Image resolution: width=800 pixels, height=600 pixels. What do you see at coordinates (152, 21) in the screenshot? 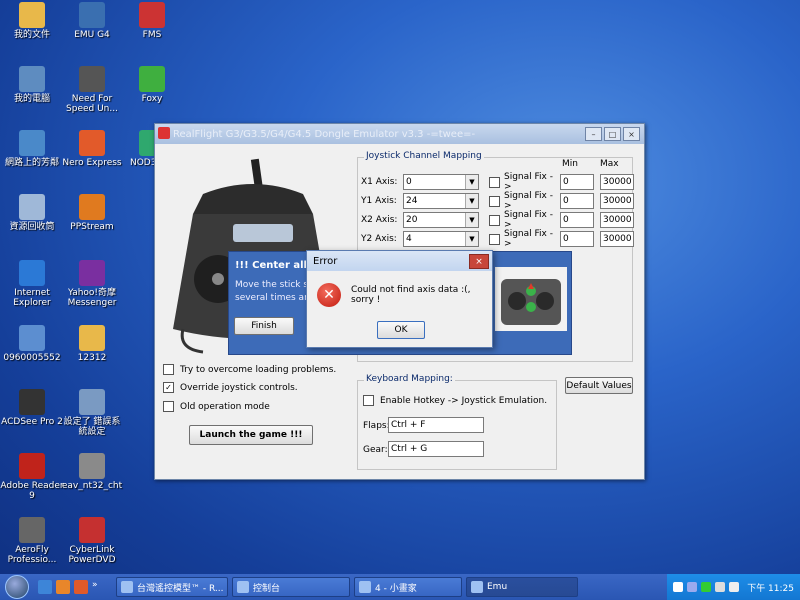
I see `desktop-icon: FMS` at bounding box center [152, 21].